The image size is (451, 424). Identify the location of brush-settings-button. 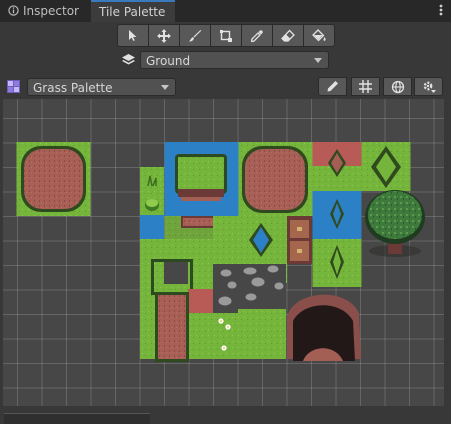
(428, 86).